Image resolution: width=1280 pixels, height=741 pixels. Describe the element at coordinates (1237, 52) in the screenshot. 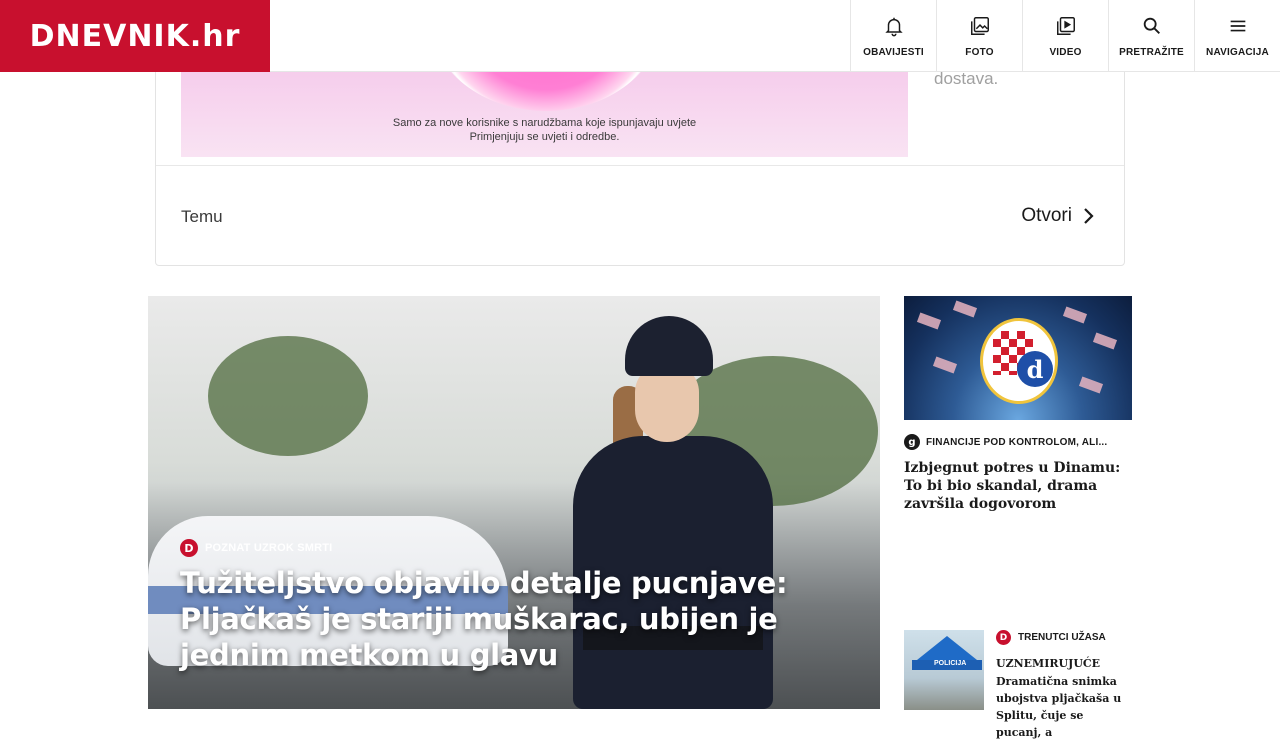

I see `nav-label: NAVIGACIJA` at that location.